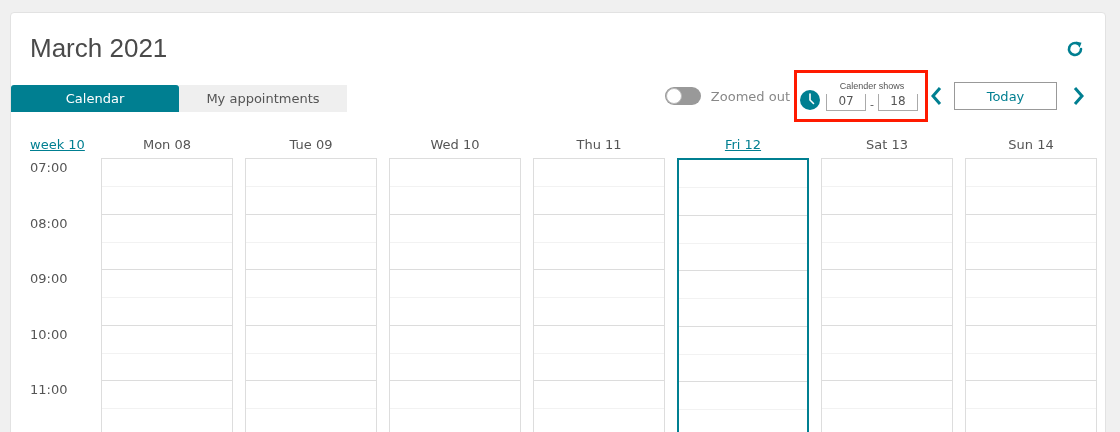  What do you see at coordinates (167, 144) in the screenshot?
I see `day-header: Mon 08` at bounding box center [167, 144].